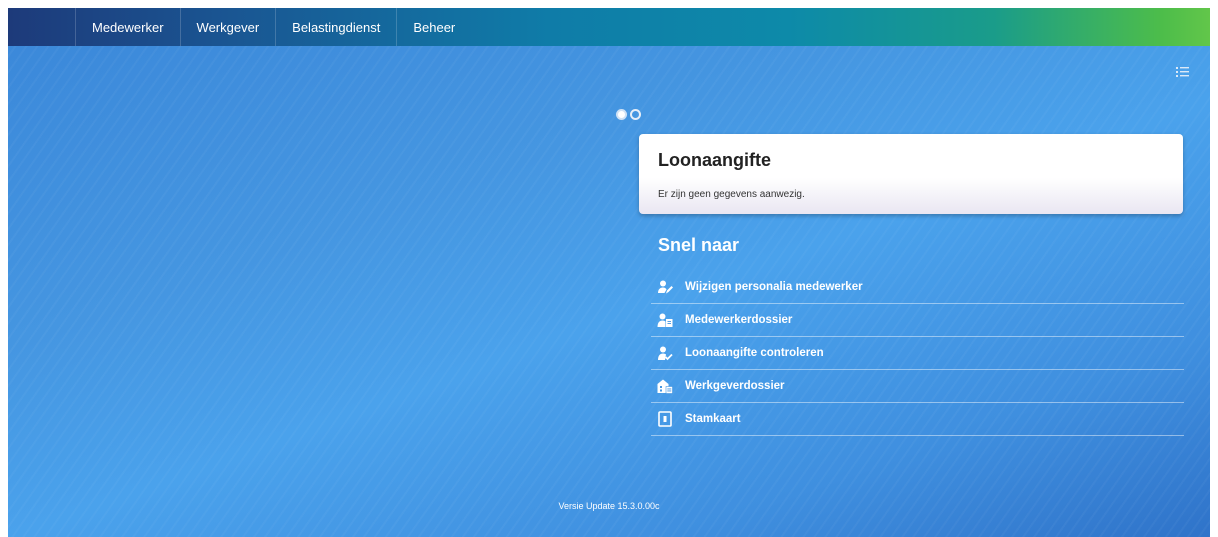 The image size is (1218, 537). I want to click on nav-item-medewerker: Medewerker, so click(127, 27).